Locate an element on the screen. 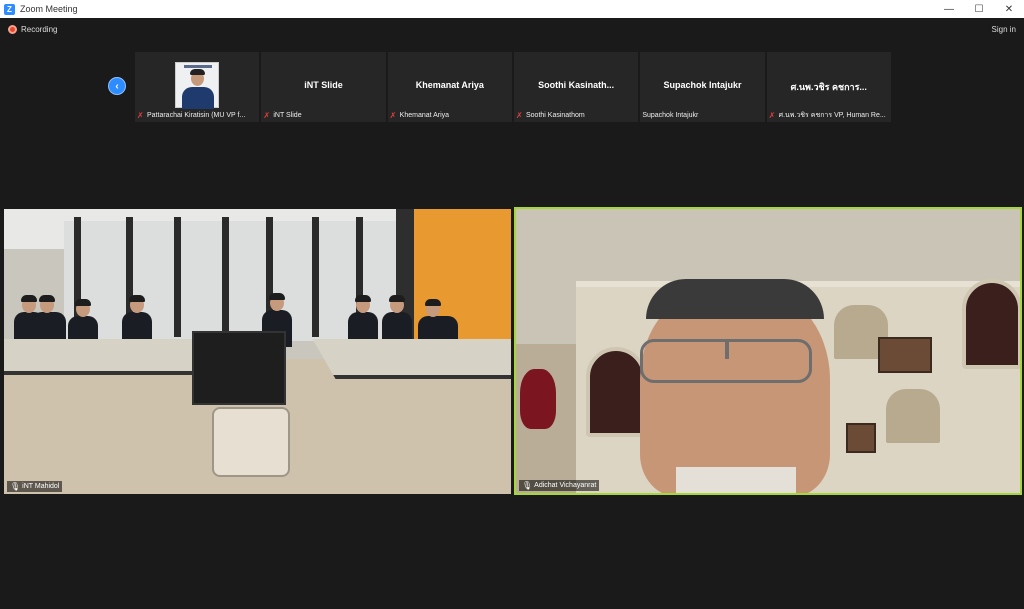 This screenshot has height=609, width=1024. tv-cabinet is located at coordinates (239, 368).